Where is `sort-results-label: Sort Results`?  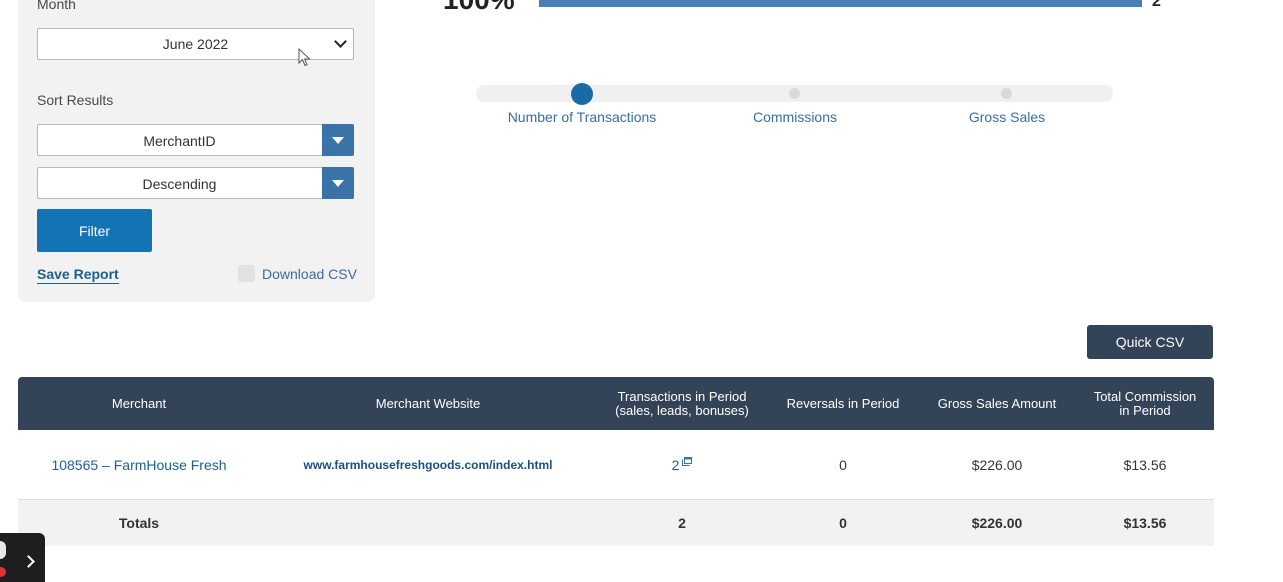 sort-results-label: Sort Results is located at coordinates (75, 100).